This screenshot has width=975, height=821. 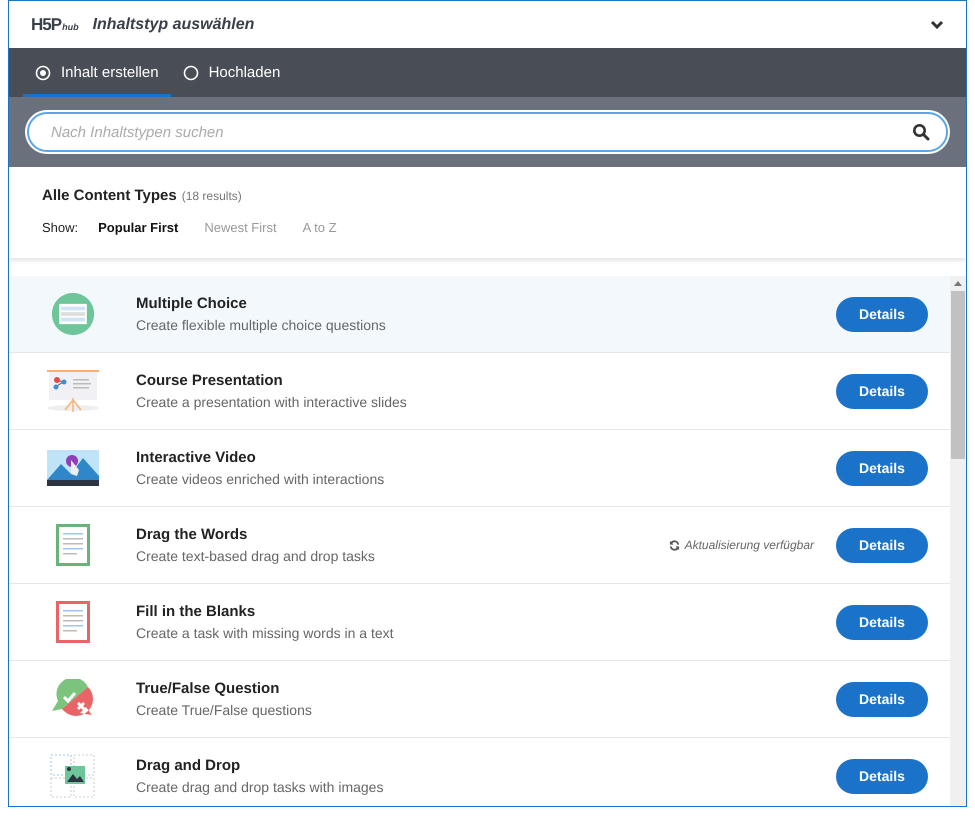 I want to click on content-type-title: Drag and Drop, so click(x=189, y=765).